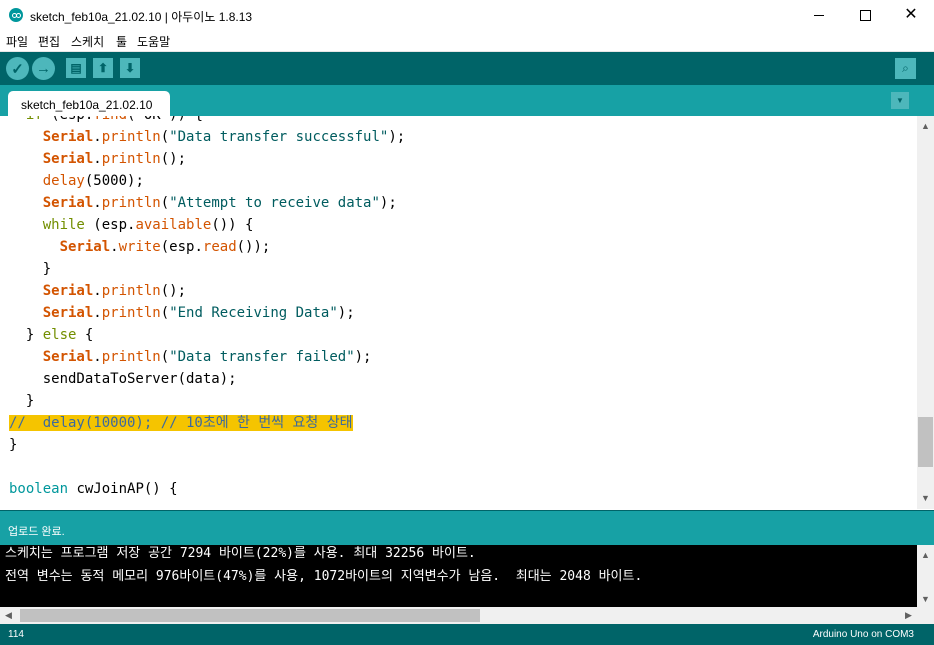 Image resolution: width=934 pixels, height=645 pixels. Describe the element at coordinates (87, 41) in the screenshot. I see `menu-sketch: 스케치` at that location.